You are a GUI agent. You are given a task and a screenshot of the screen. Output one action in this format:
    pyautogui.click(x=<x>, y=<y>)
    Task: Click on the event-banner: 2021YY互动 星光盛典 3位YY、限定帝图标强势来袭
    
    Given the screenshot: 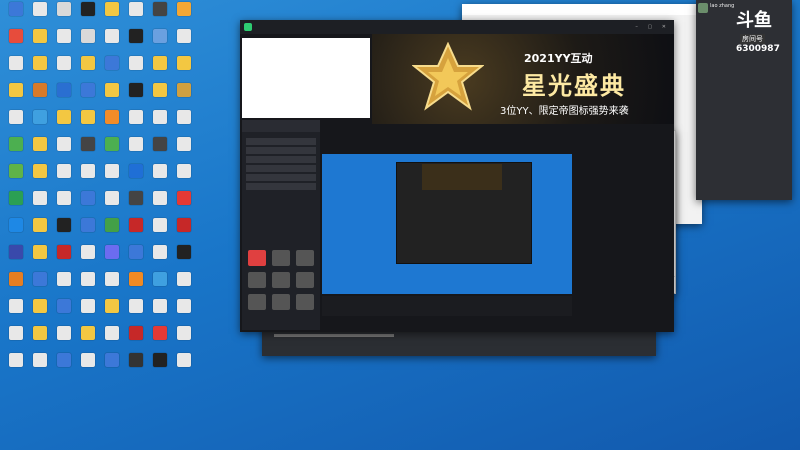 What is the action you would take?
    pyautogui.click(x=523, y=79)
    